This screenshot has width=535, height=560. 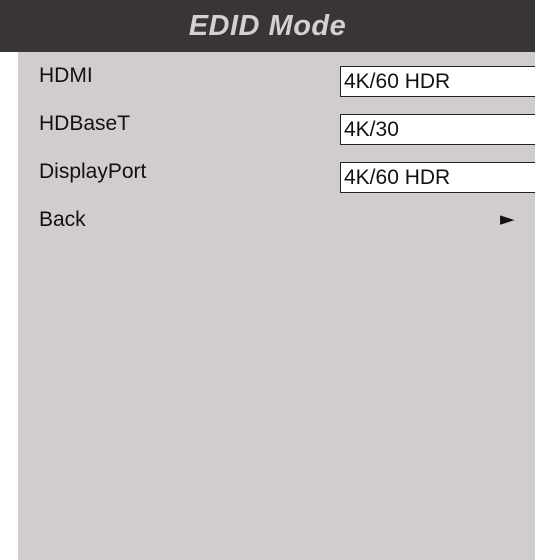 What do you see at coordinates (507, 219) in the screenshot?
I see `right-triangle-icon: ►` at bounding box center [507, 219].